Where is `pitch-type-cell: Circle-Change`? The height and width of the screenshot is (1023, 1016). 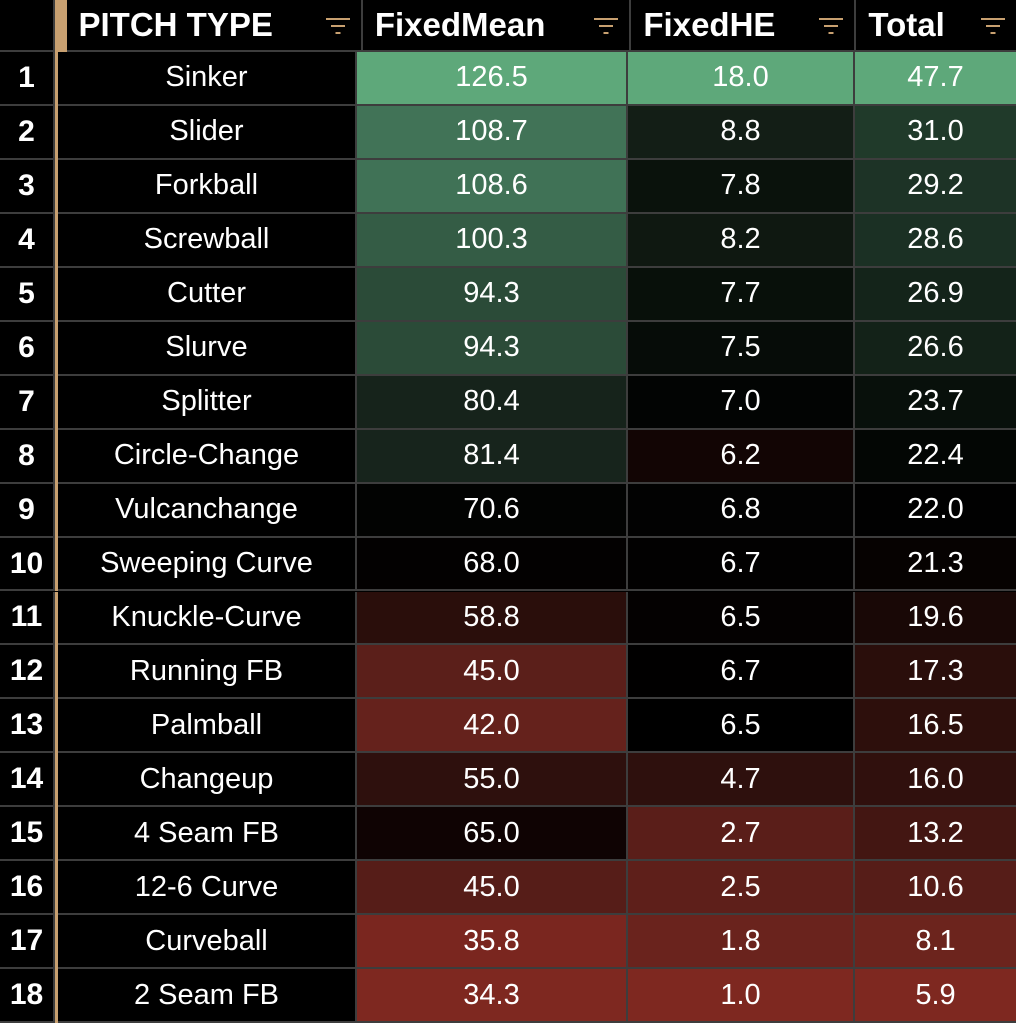
pitch-type-cell: Circle-Change is located at coordinates (207, 456).